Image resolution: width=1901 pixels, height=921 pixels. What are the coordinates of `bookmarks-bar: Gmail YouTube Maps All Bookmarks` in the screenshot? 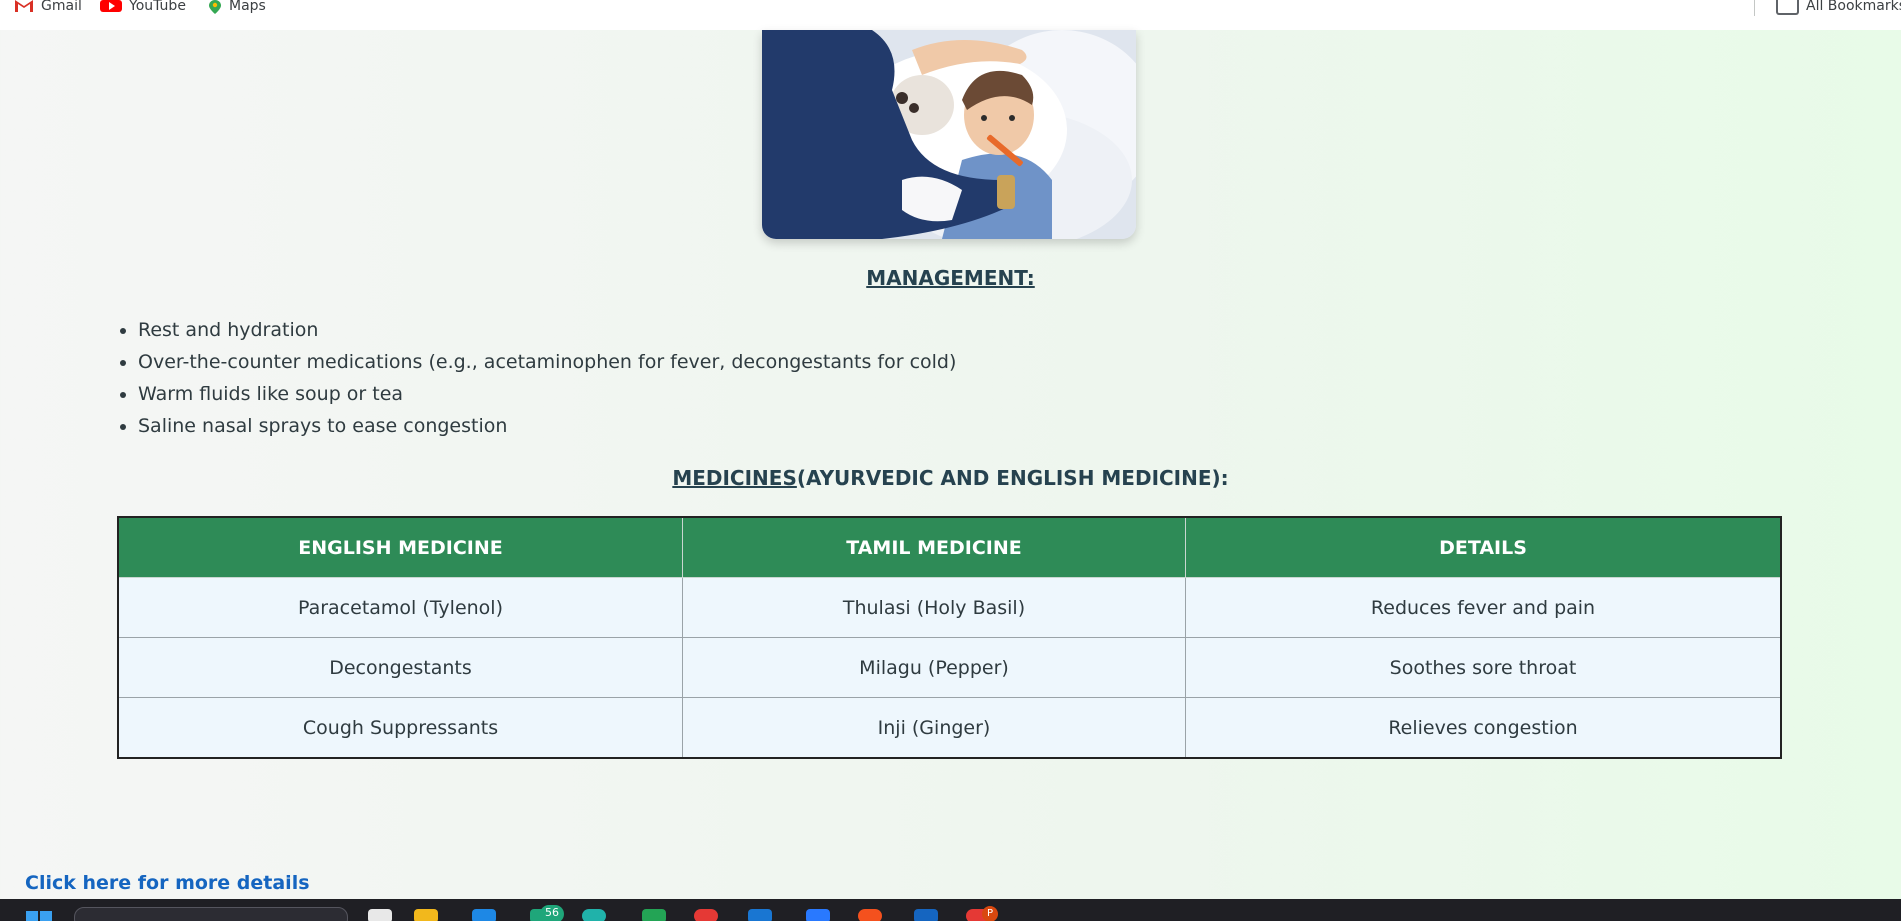 It's located at (950, 15).